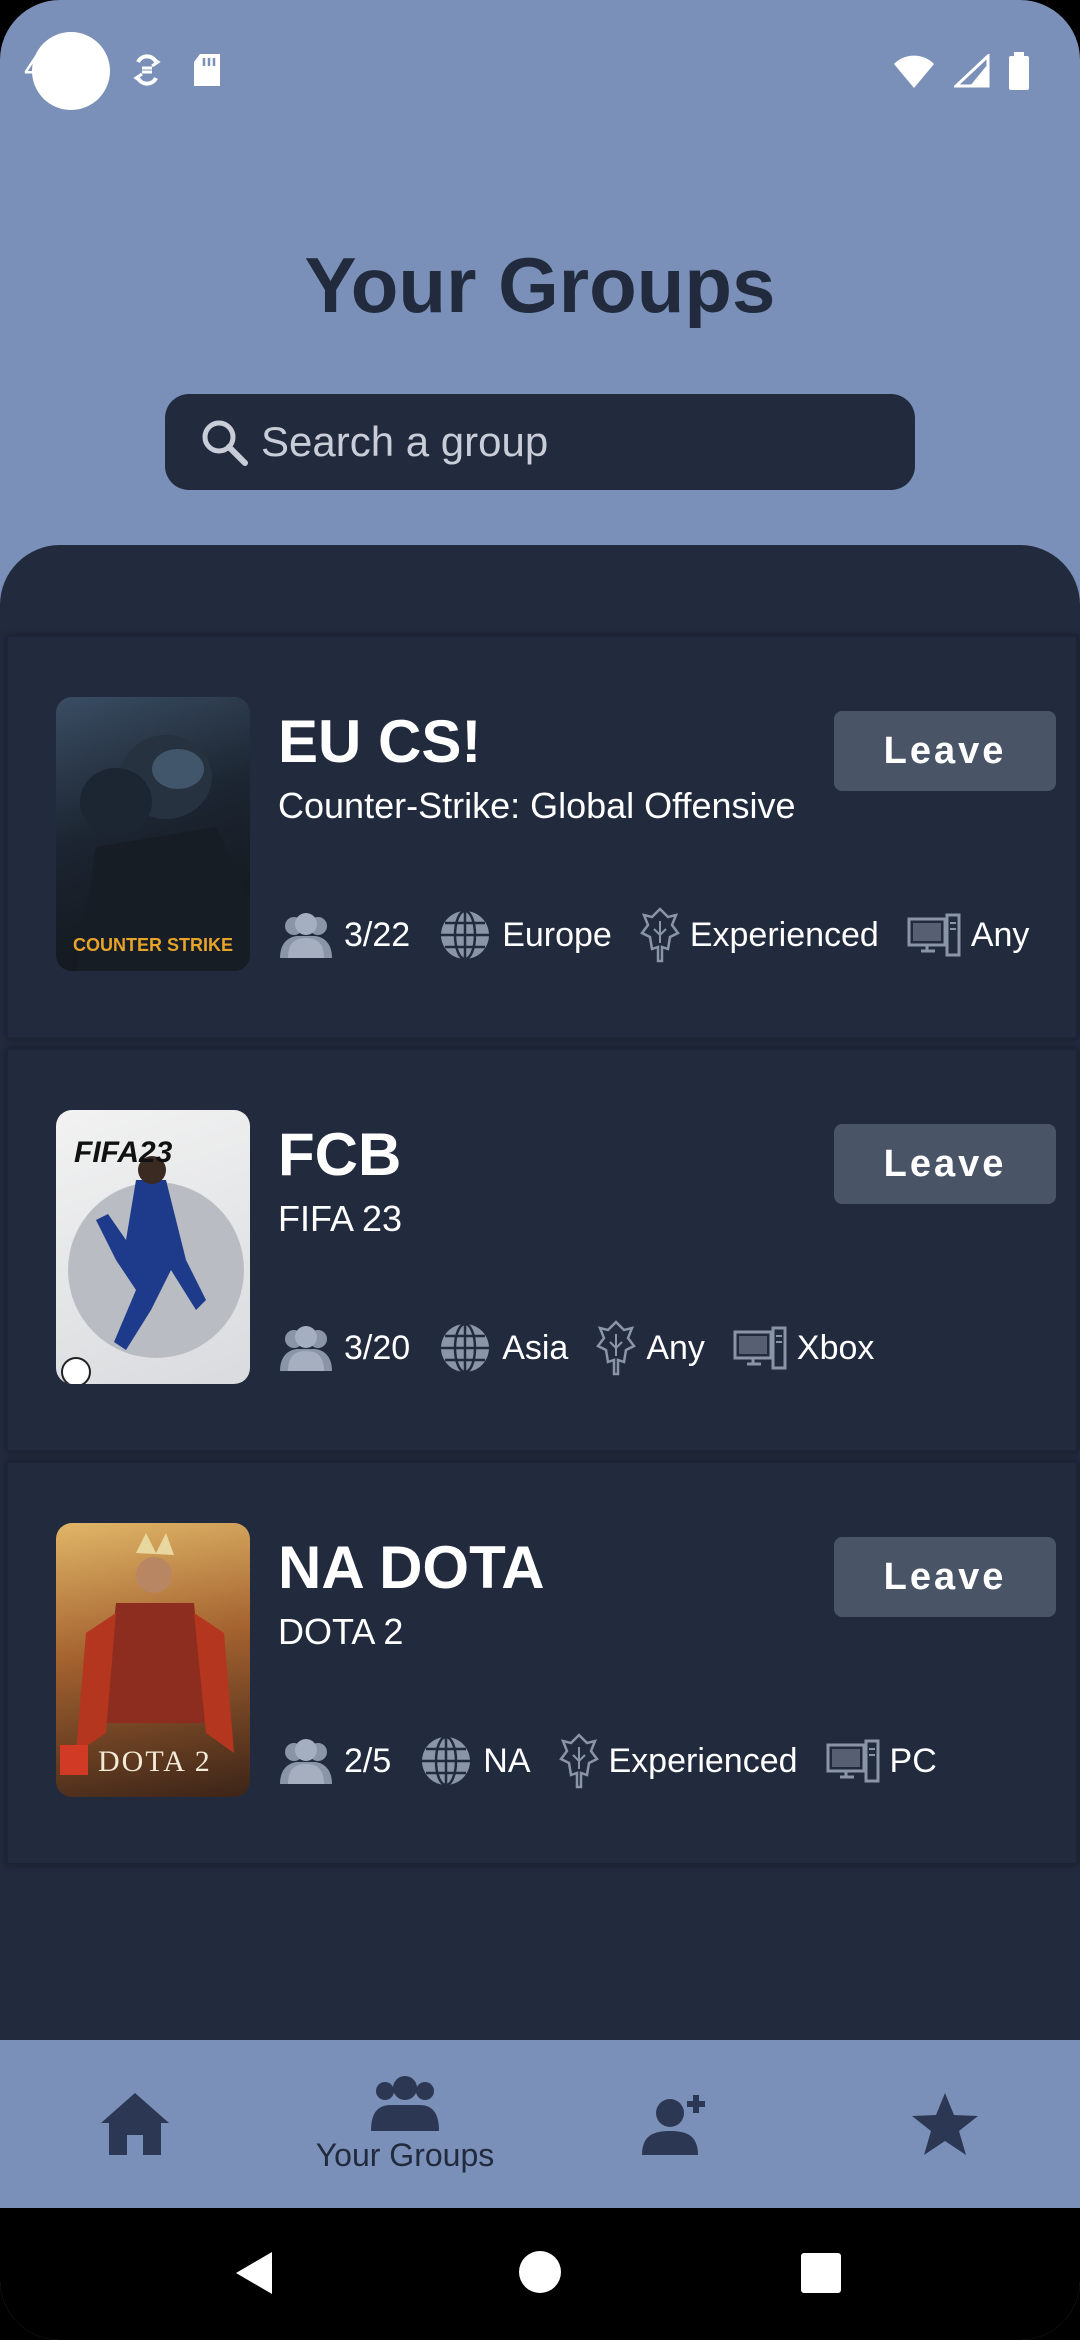 The width and height of the screenshot is (1080, 2340). I want to click on nav-home, so click(135, 2124).